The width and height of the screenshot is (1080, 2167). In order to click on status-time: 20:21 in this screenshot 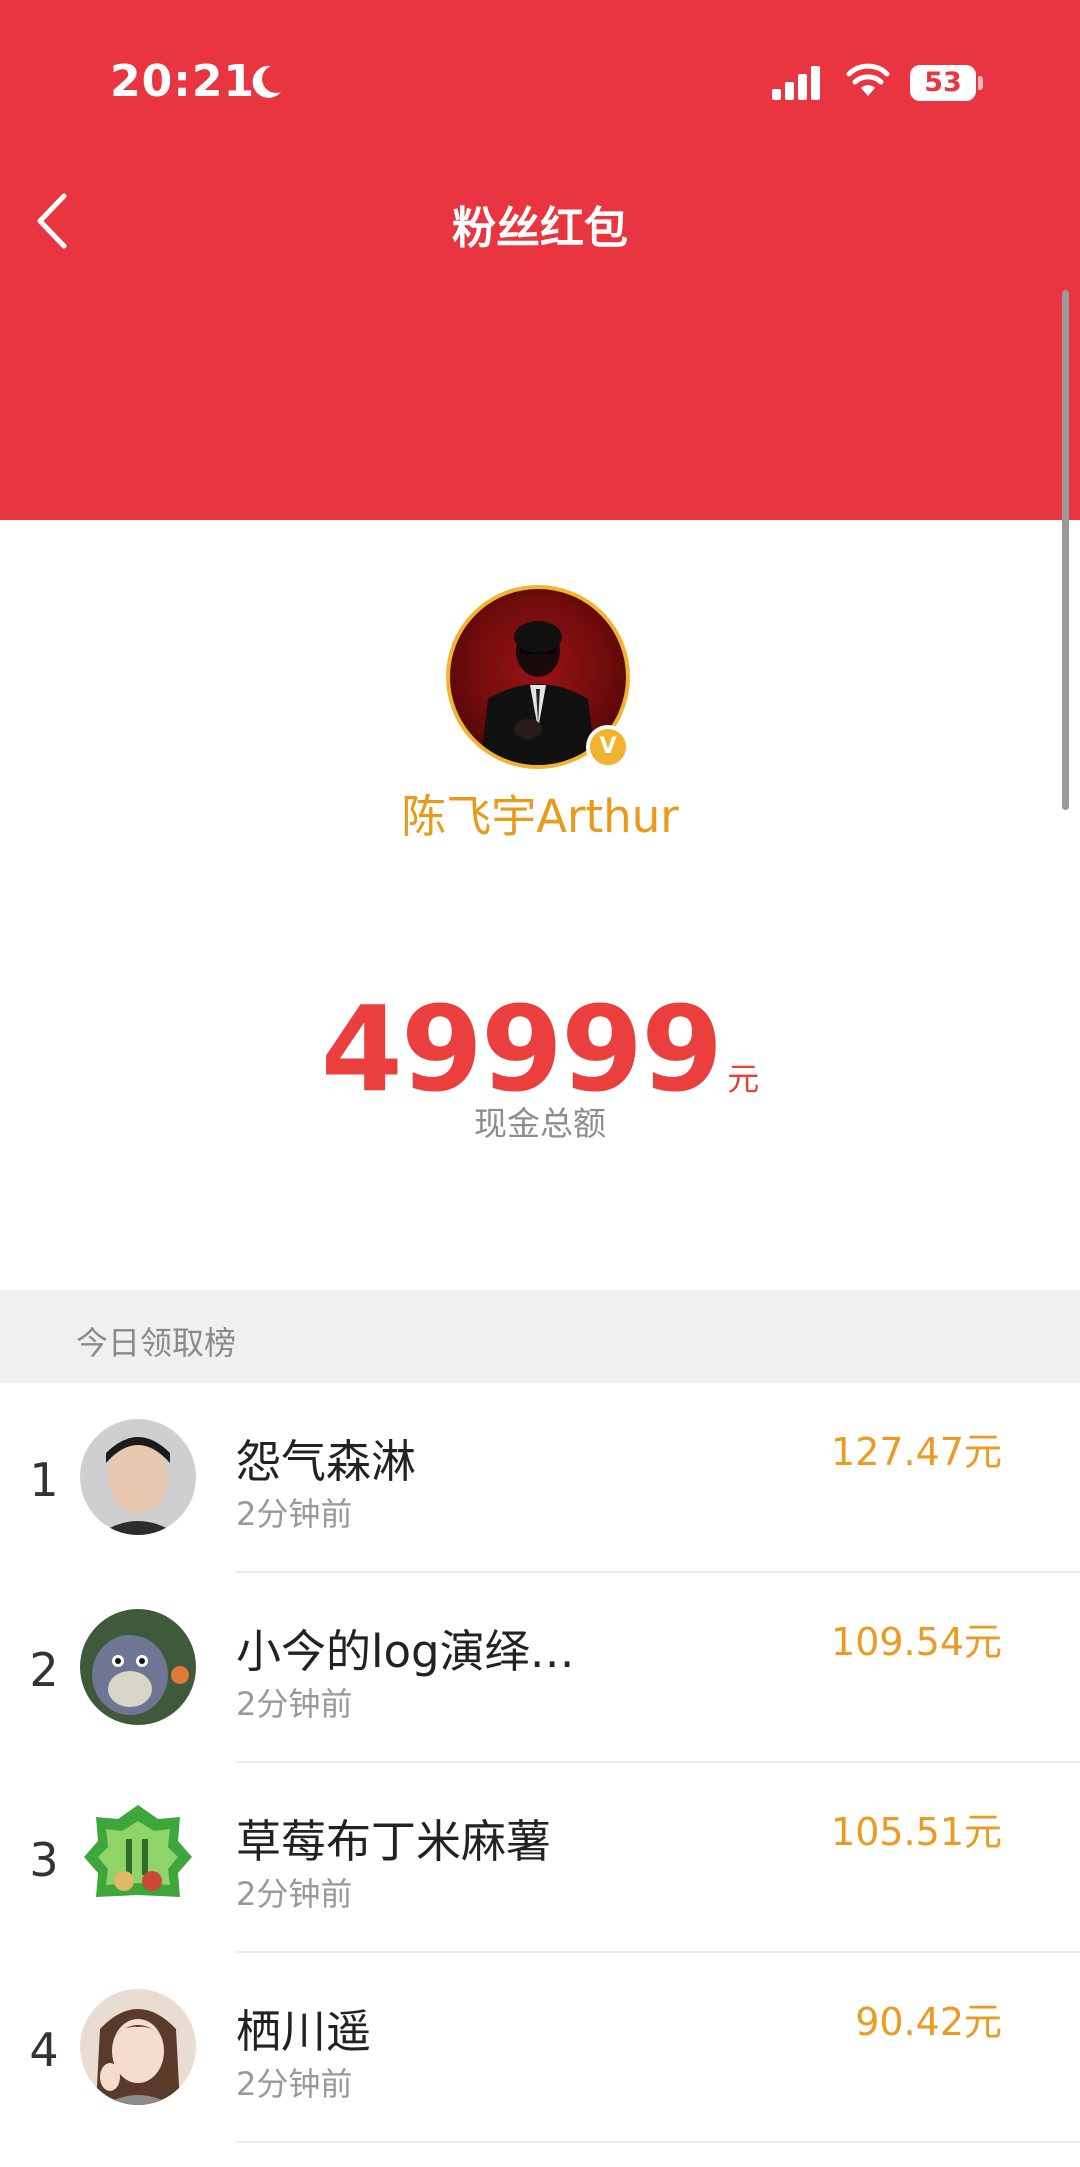, I will do `click(183, 81)`.